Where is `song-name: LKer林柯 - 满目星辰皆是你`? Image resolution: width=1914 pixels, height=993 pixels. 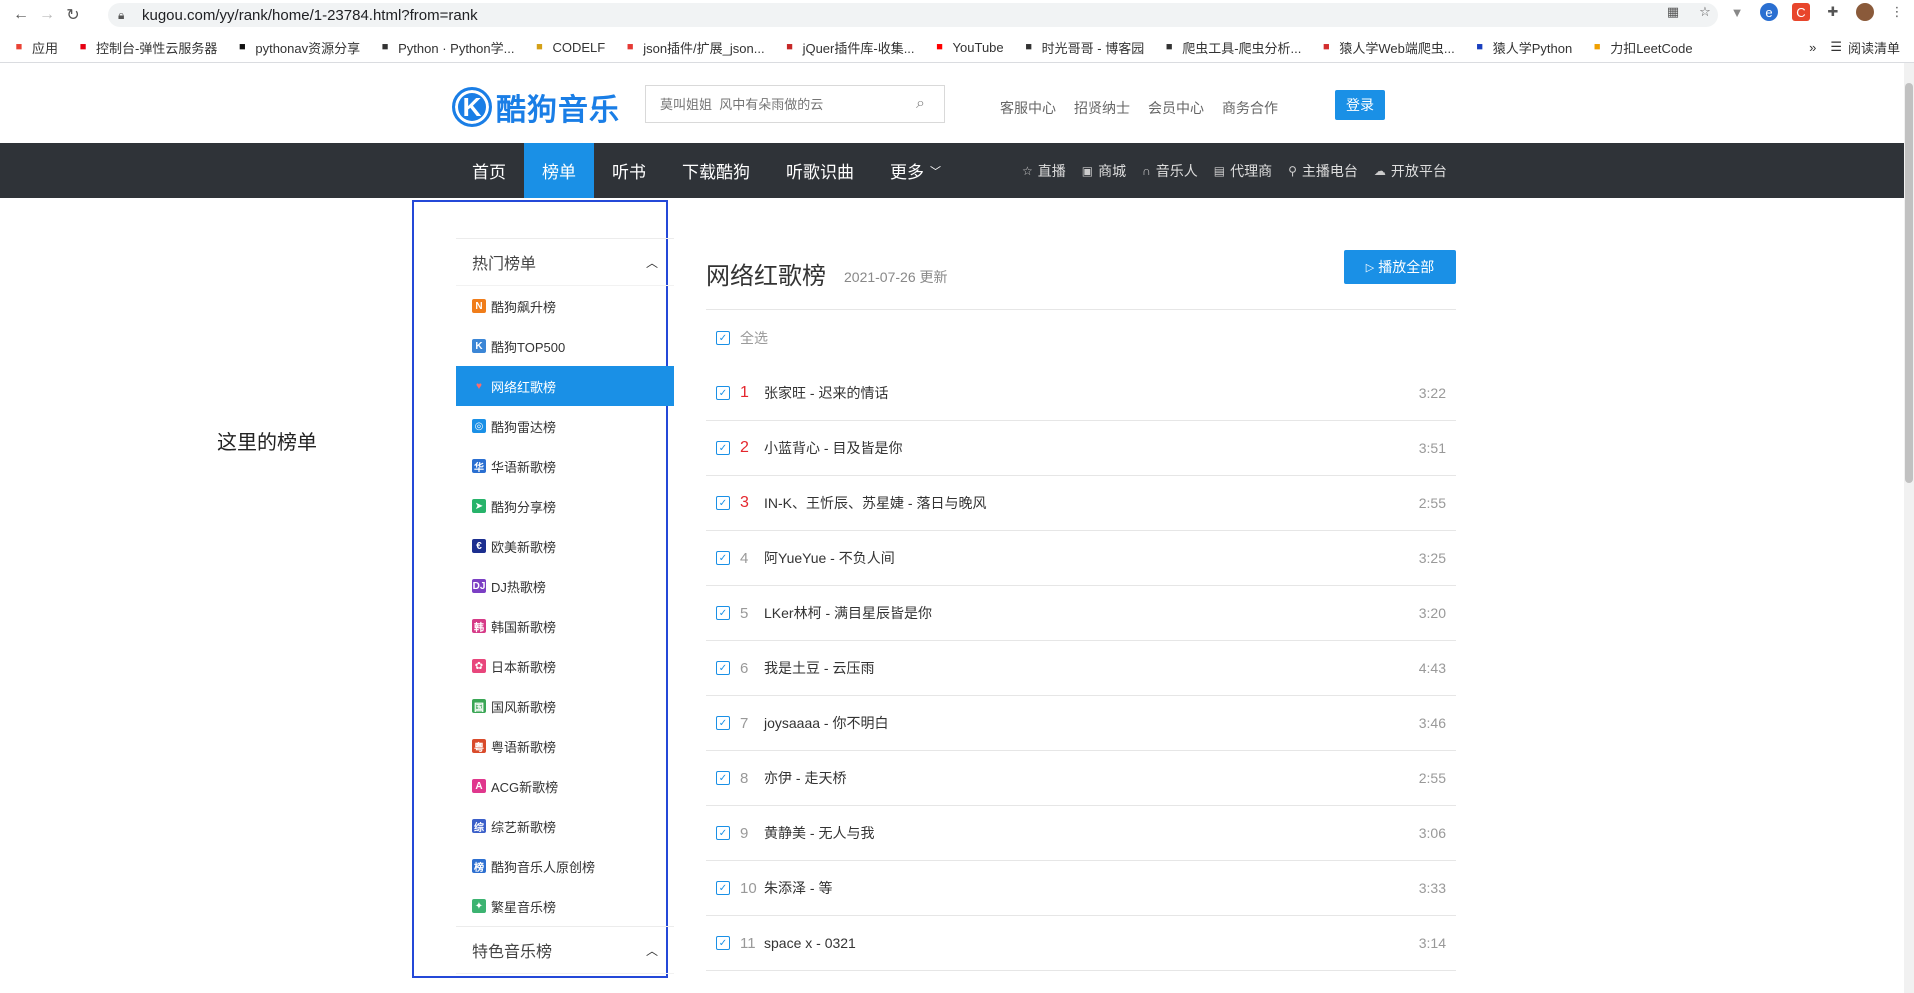
song-name: LKer林柯 - 满目星辰皆是你 is located at coordinates (1110, 613).